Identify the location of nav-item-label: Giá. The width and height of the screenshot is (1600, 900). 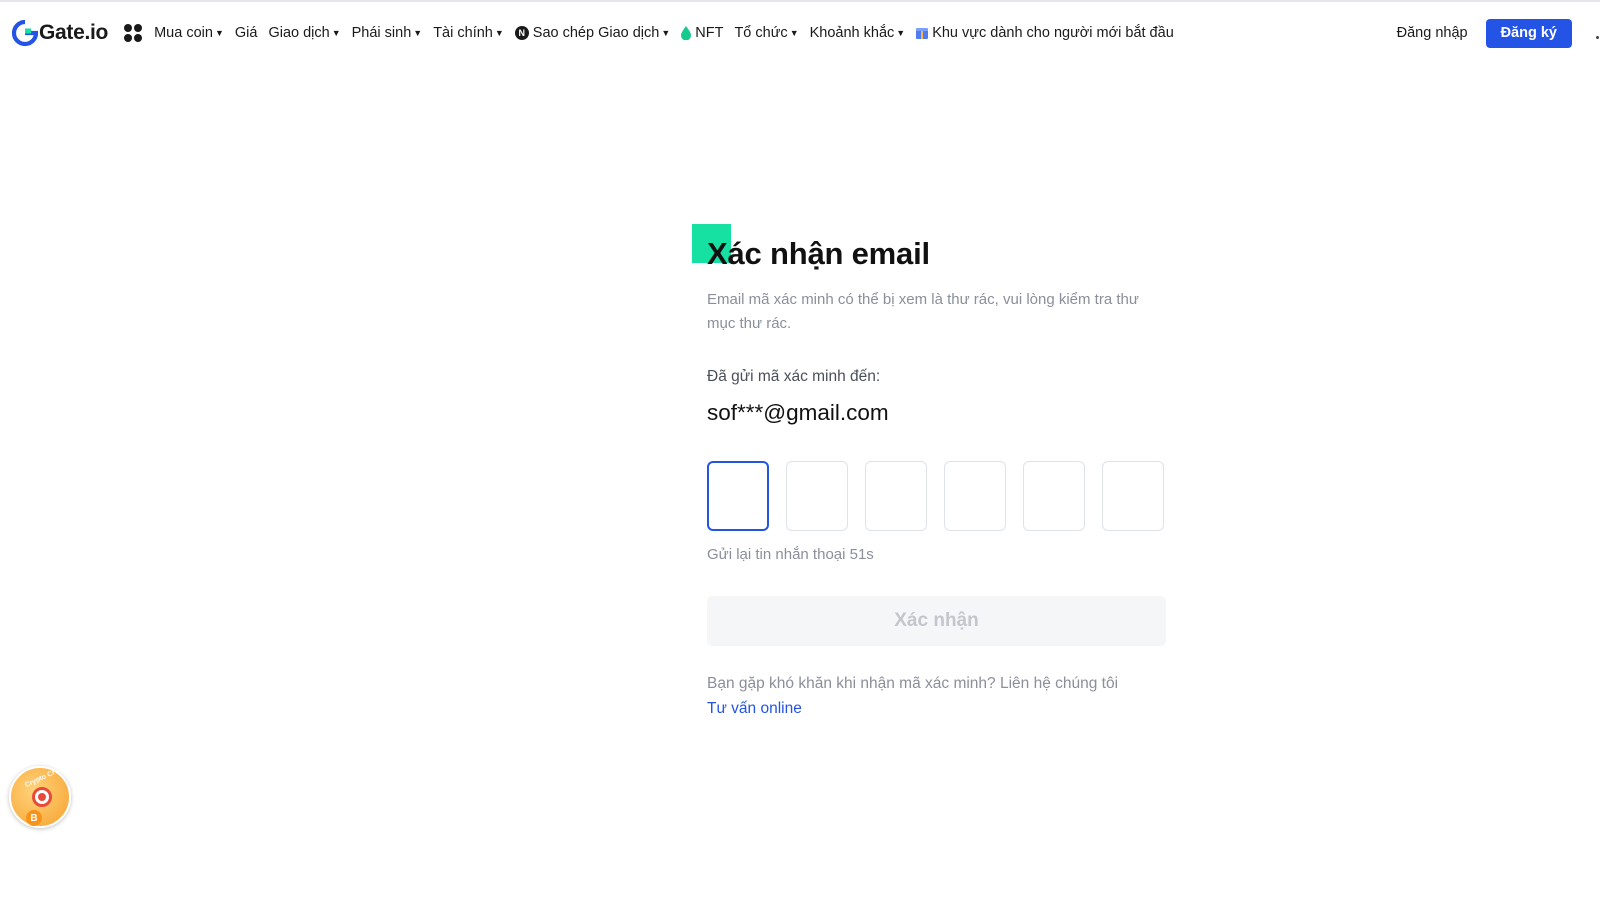
(246, 33).